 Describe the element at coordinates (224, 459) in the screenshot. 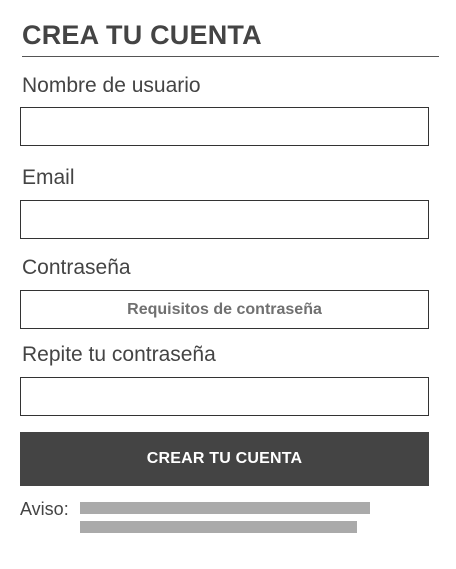

I see `create-account-button: CREAR TU CUENTA` at that location.